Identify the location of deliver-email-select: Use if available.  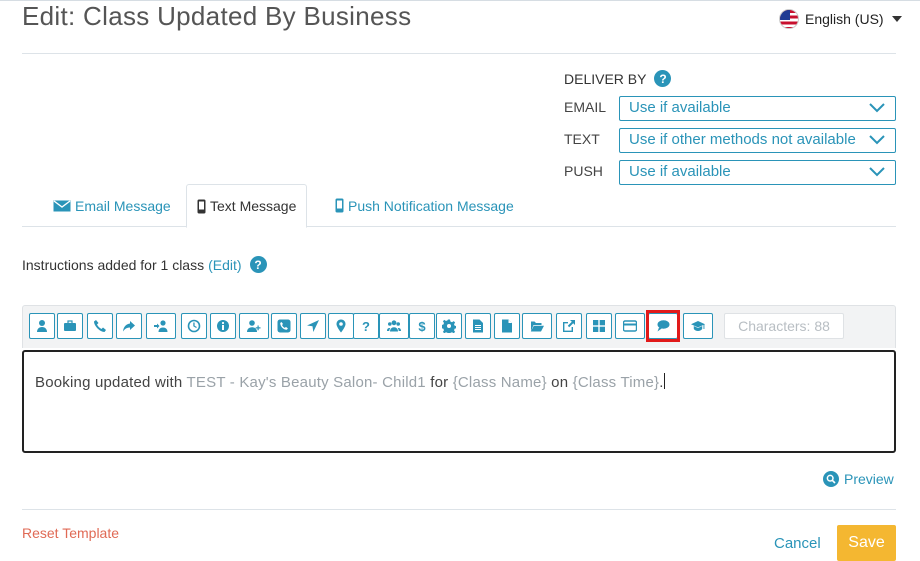
(757, 108).